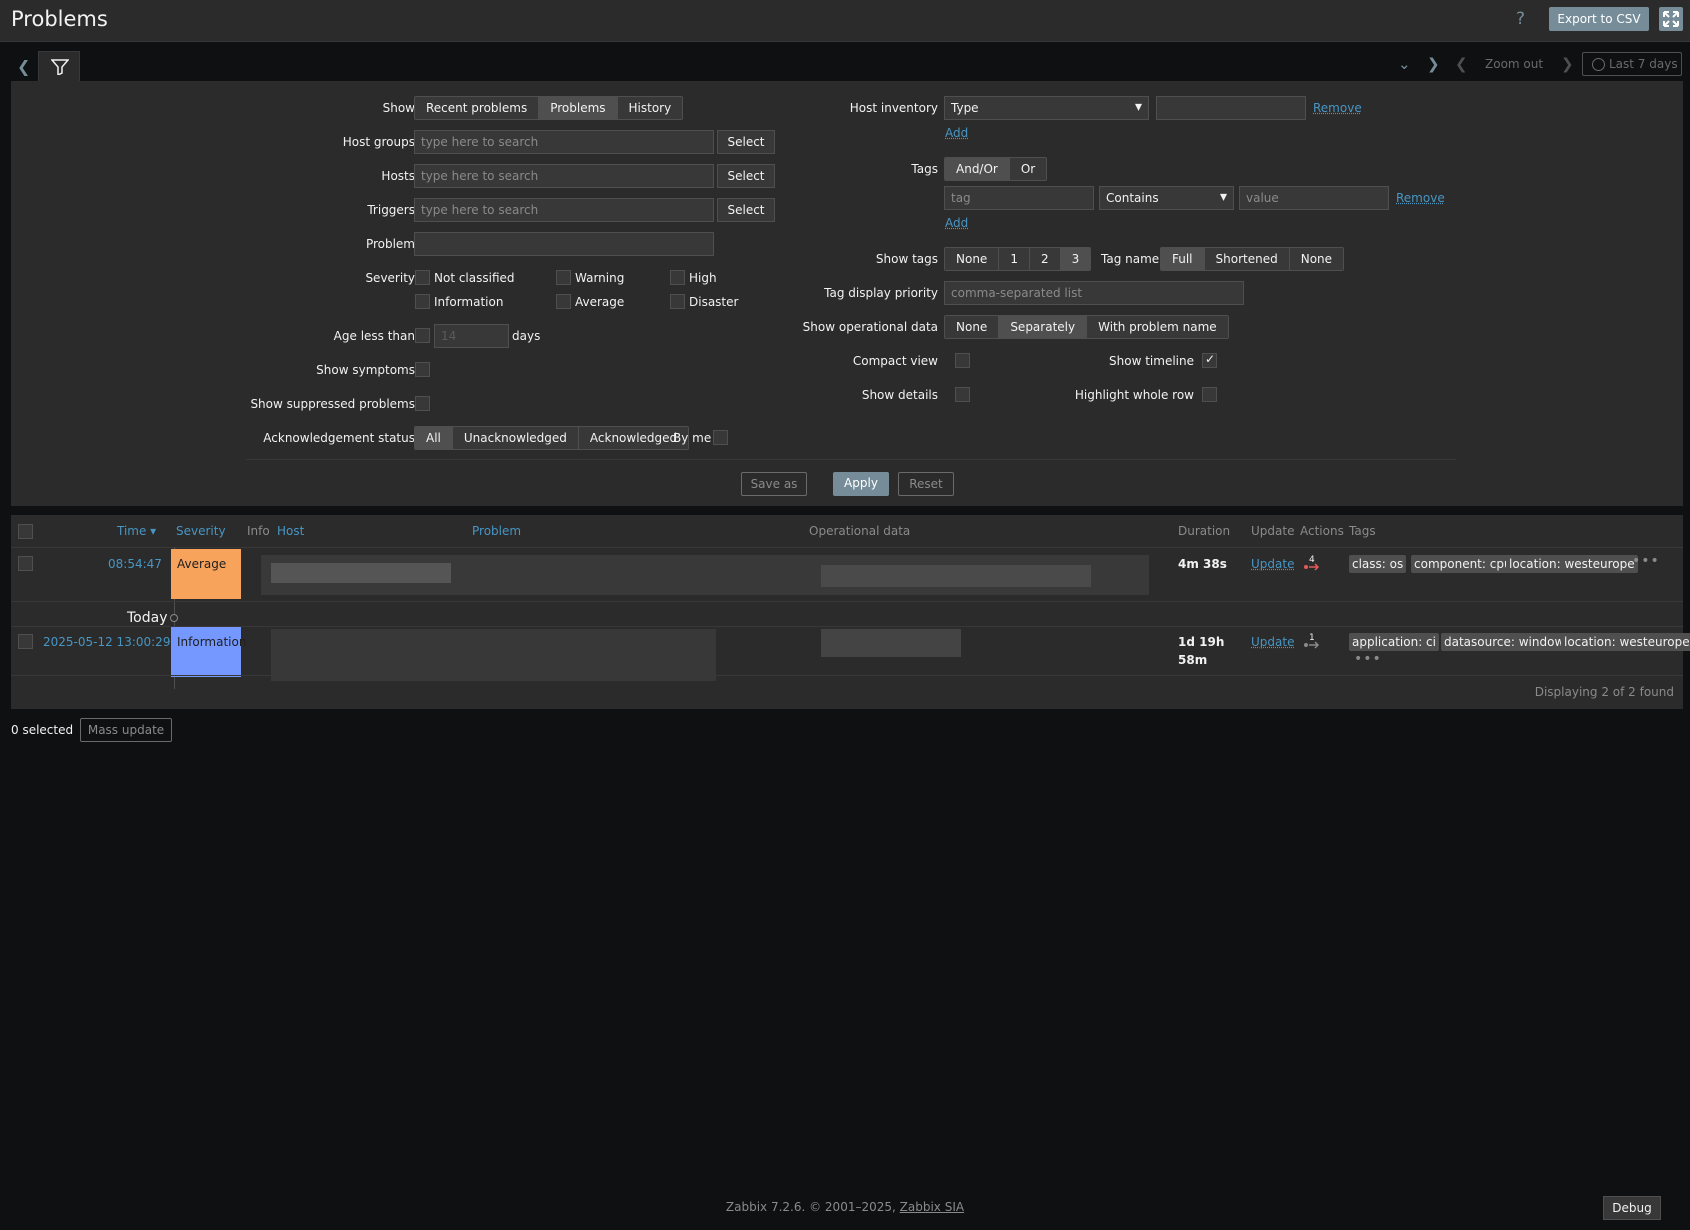 This screenshot has width=1690, height=1230. What do you see at coordinates (1378, 564) in the screenshot?
I see `tag-pill: class: os` at bounding box center [1378, 564].